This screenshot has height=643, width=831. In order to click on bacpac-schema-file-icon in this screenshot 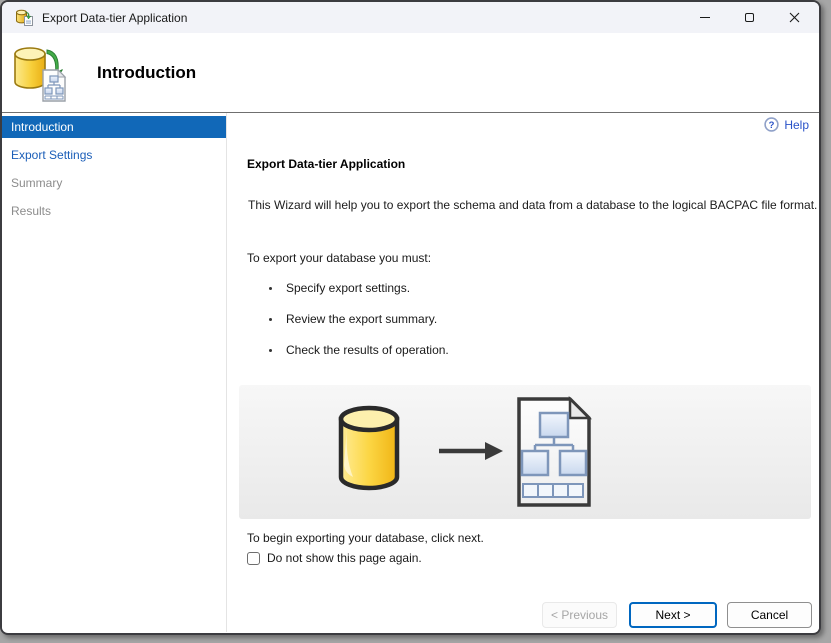, I will do `click(555, 451)`.